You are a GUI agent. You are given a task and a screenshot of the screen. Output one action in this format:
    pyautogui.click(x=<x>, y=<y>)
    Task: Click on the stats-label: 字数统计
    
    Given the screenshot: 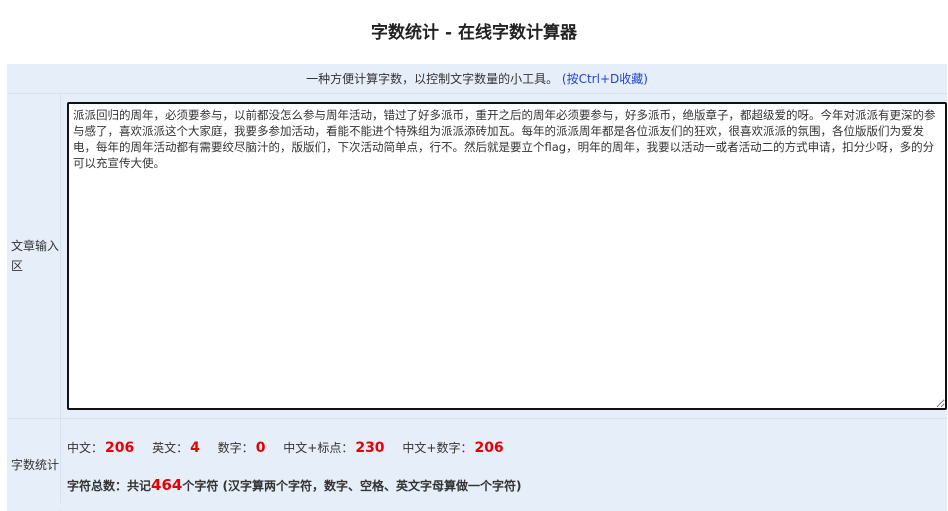 What is the action you would take?
    pyautogui.click(x=34, y=465)
    